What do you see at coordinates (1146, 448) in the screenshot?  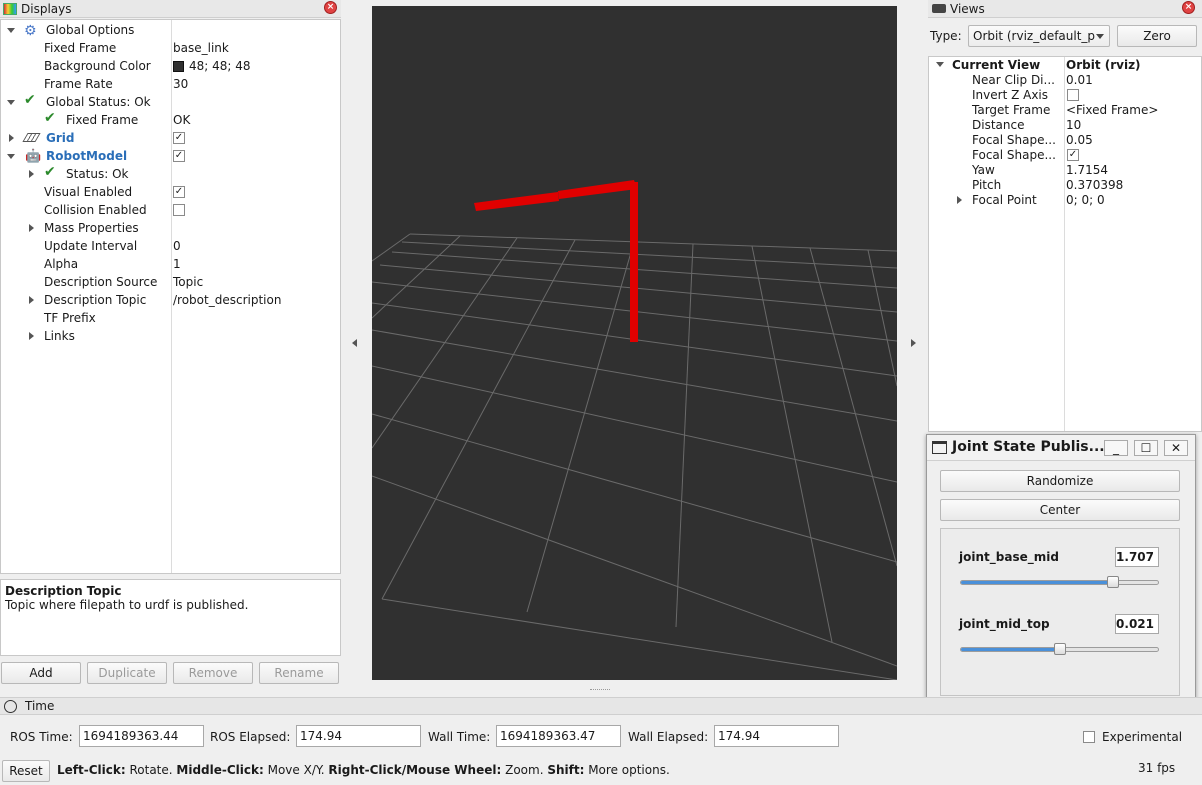 I see `maximize-icon: ☐` at bounding box center [1146, 448].